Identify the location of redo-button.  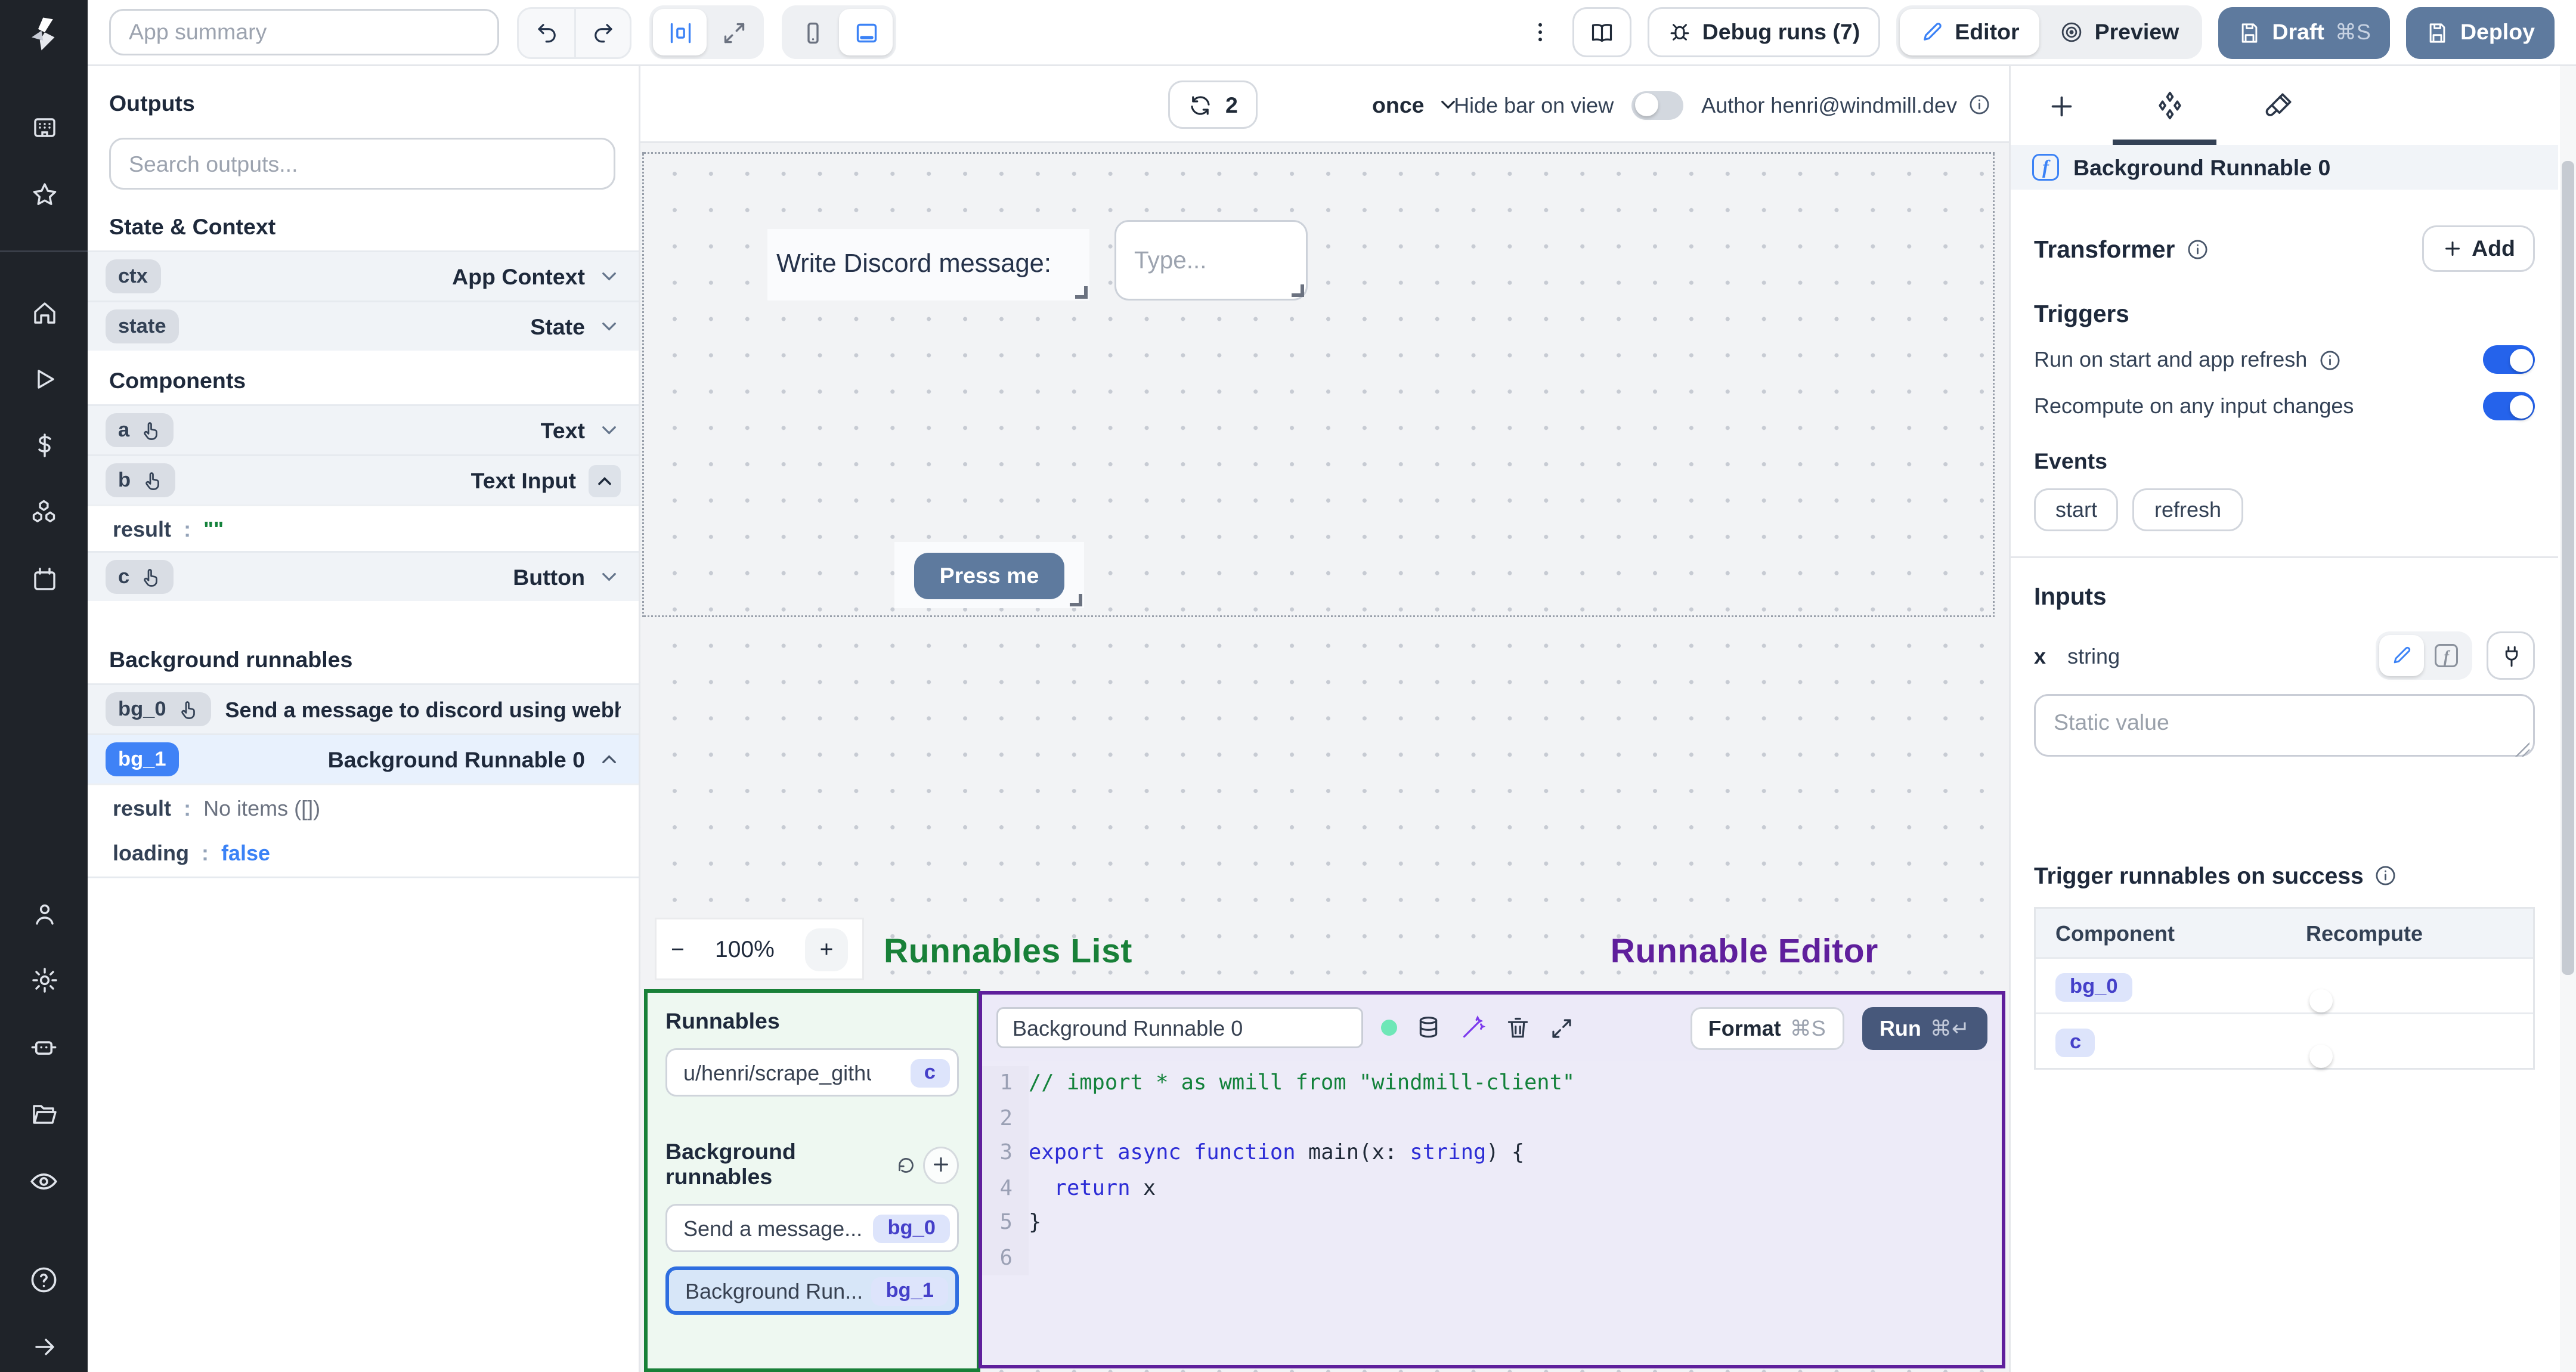
(602, 32).